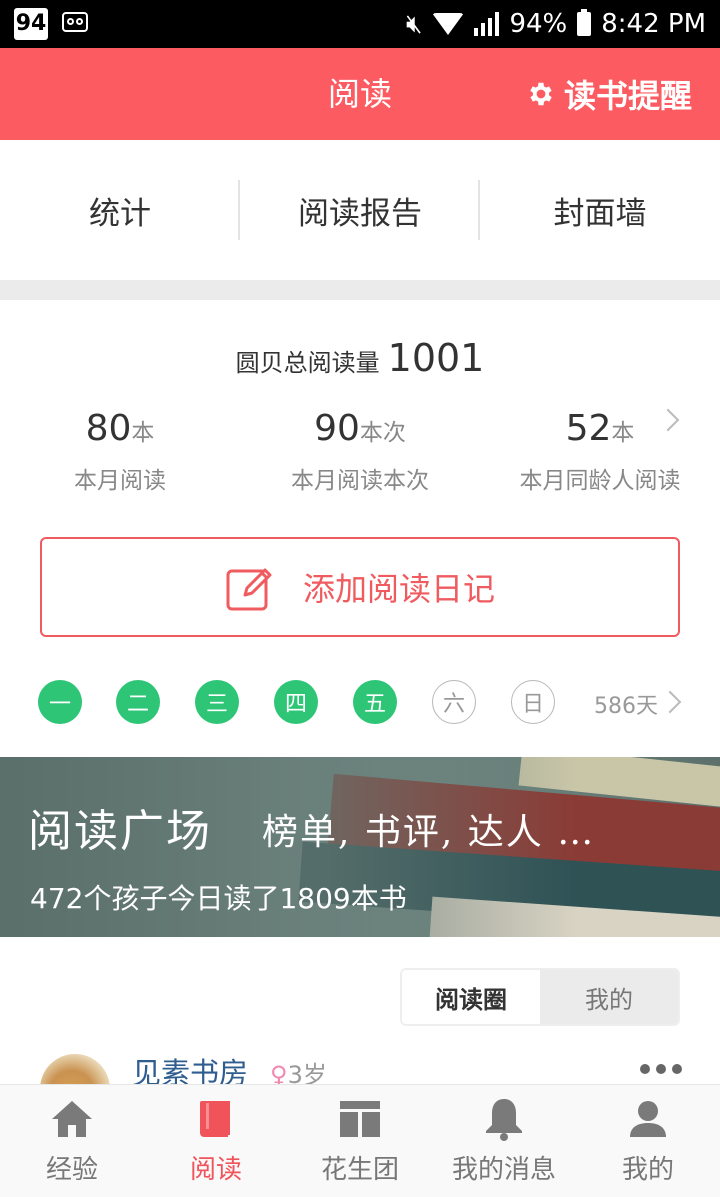 This screenshot has width=720, height=1197. Describe the element at coordinates (360, 481) in the screenshot. I see `stat-caption: 本月阅读本次` at that location.